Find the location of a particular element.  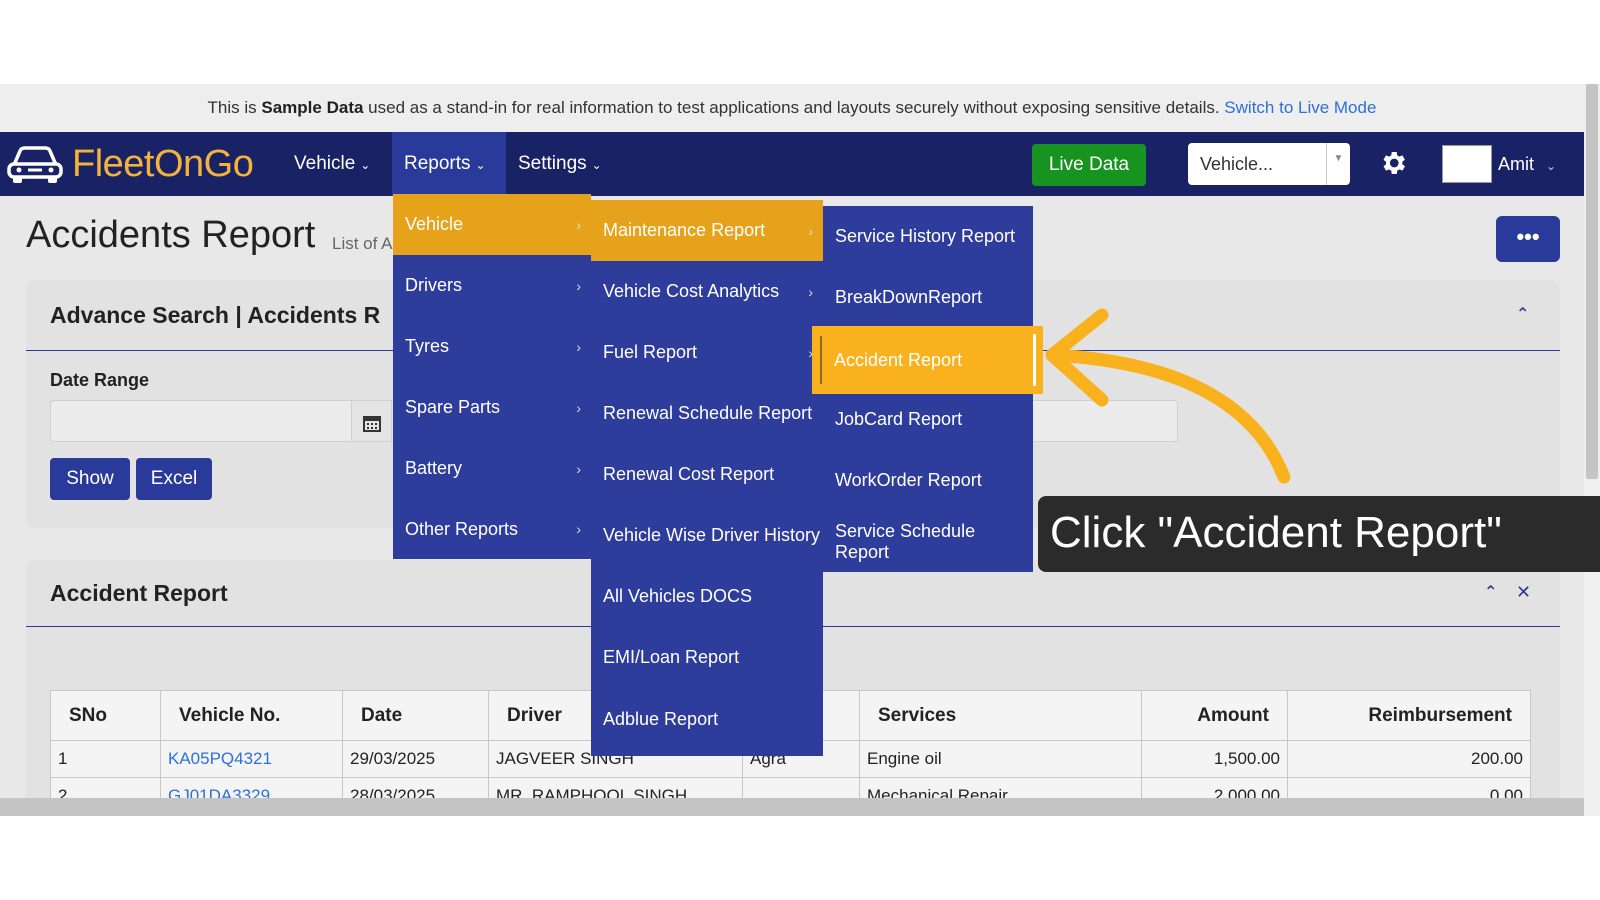

menu-item-renewal-cost-report: Renewal Cost Report is located at coordinates (707, 474).